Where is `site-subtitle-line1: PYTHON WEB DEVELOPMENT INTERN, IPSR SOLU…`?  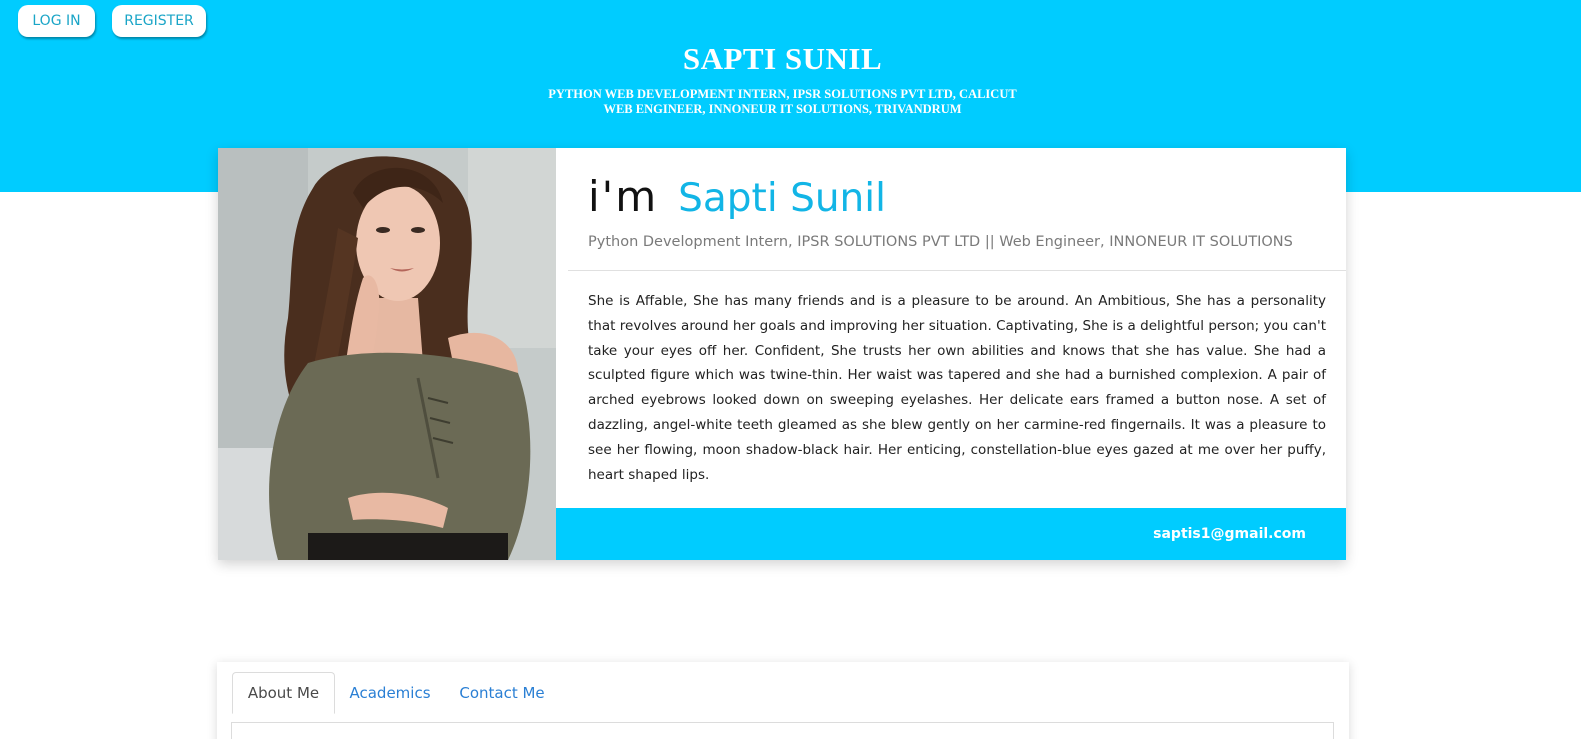 site-subtitle-line1: PYTHON WEB DEVELOPMENT INTERN, IPSR SOLU… is located at coordinates (782, 94).